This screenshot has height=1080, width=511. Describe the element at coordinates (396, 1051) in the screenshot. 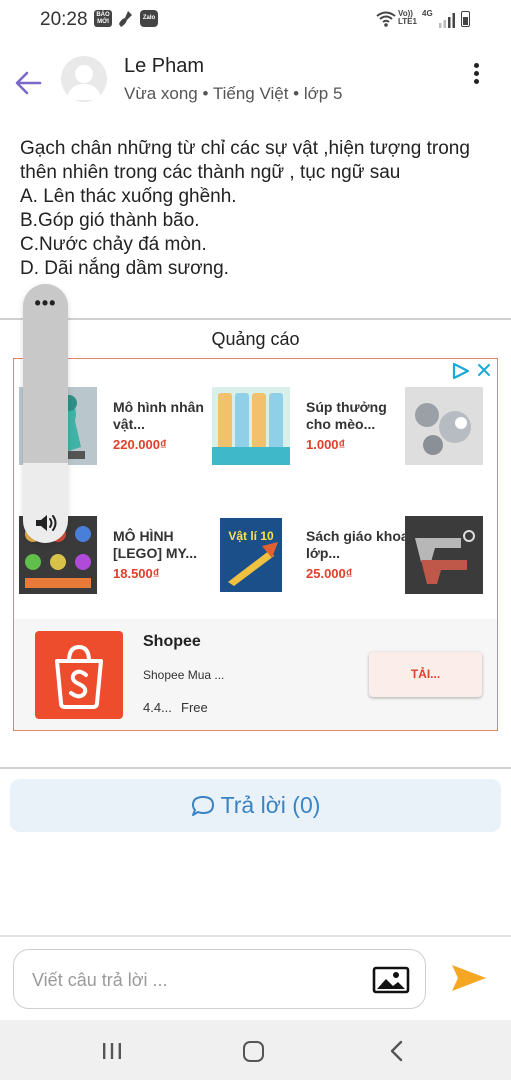

I see `nav-back-icon` at that location.